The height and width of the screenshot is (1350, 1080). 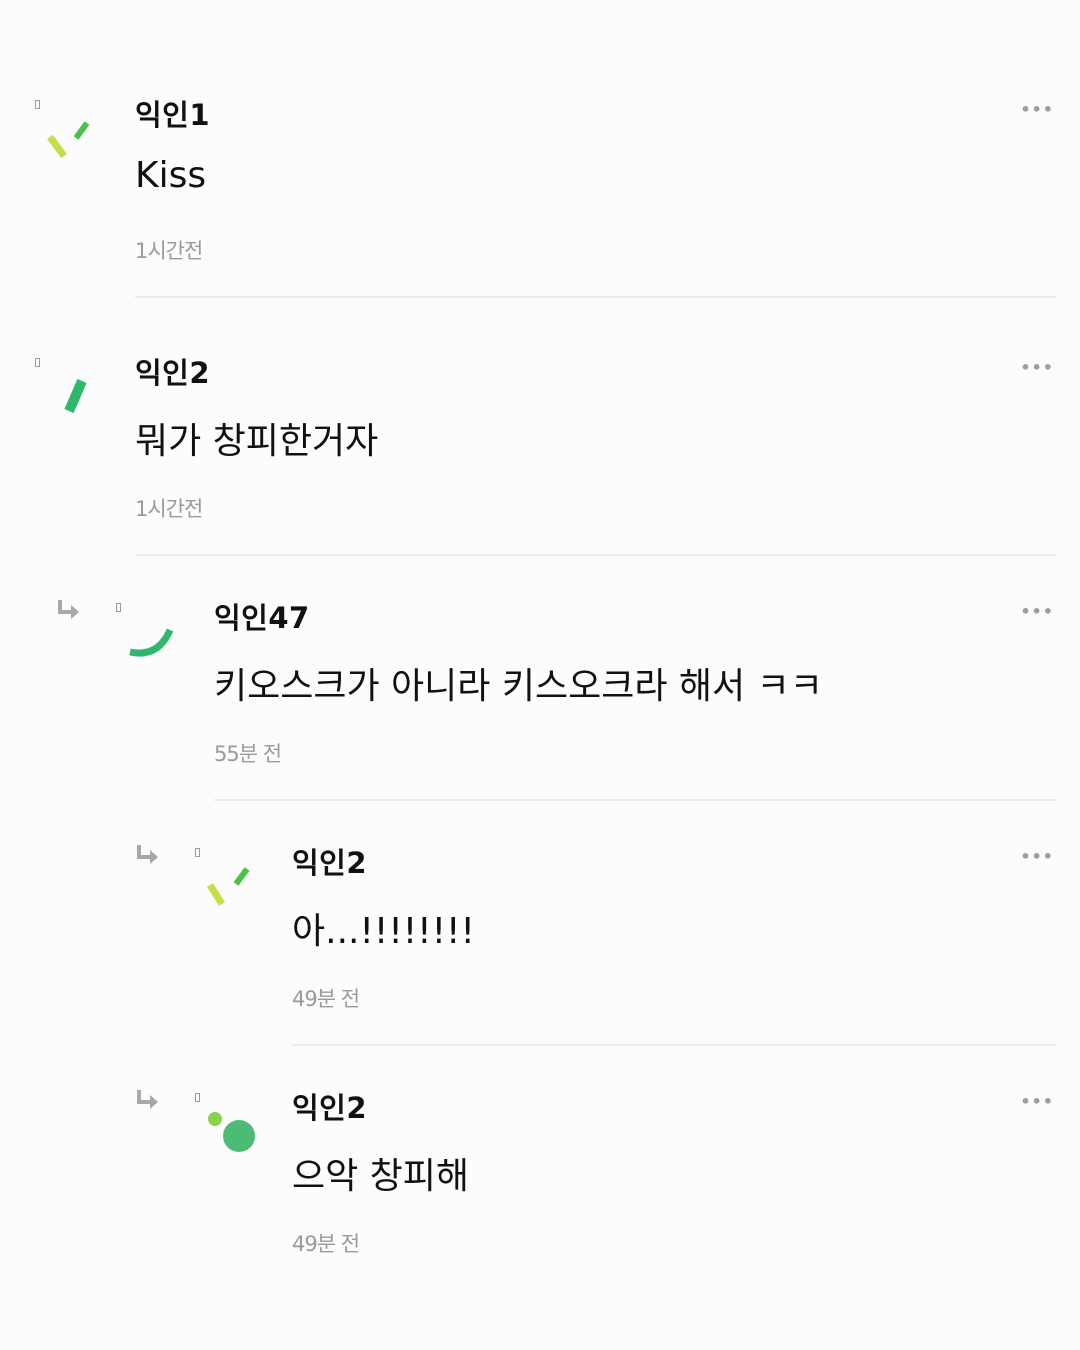 What do you see at coordinates (248, 754) in the screenshot?
I see `comment-time: 55분 전` at bounding box center [248, 754].